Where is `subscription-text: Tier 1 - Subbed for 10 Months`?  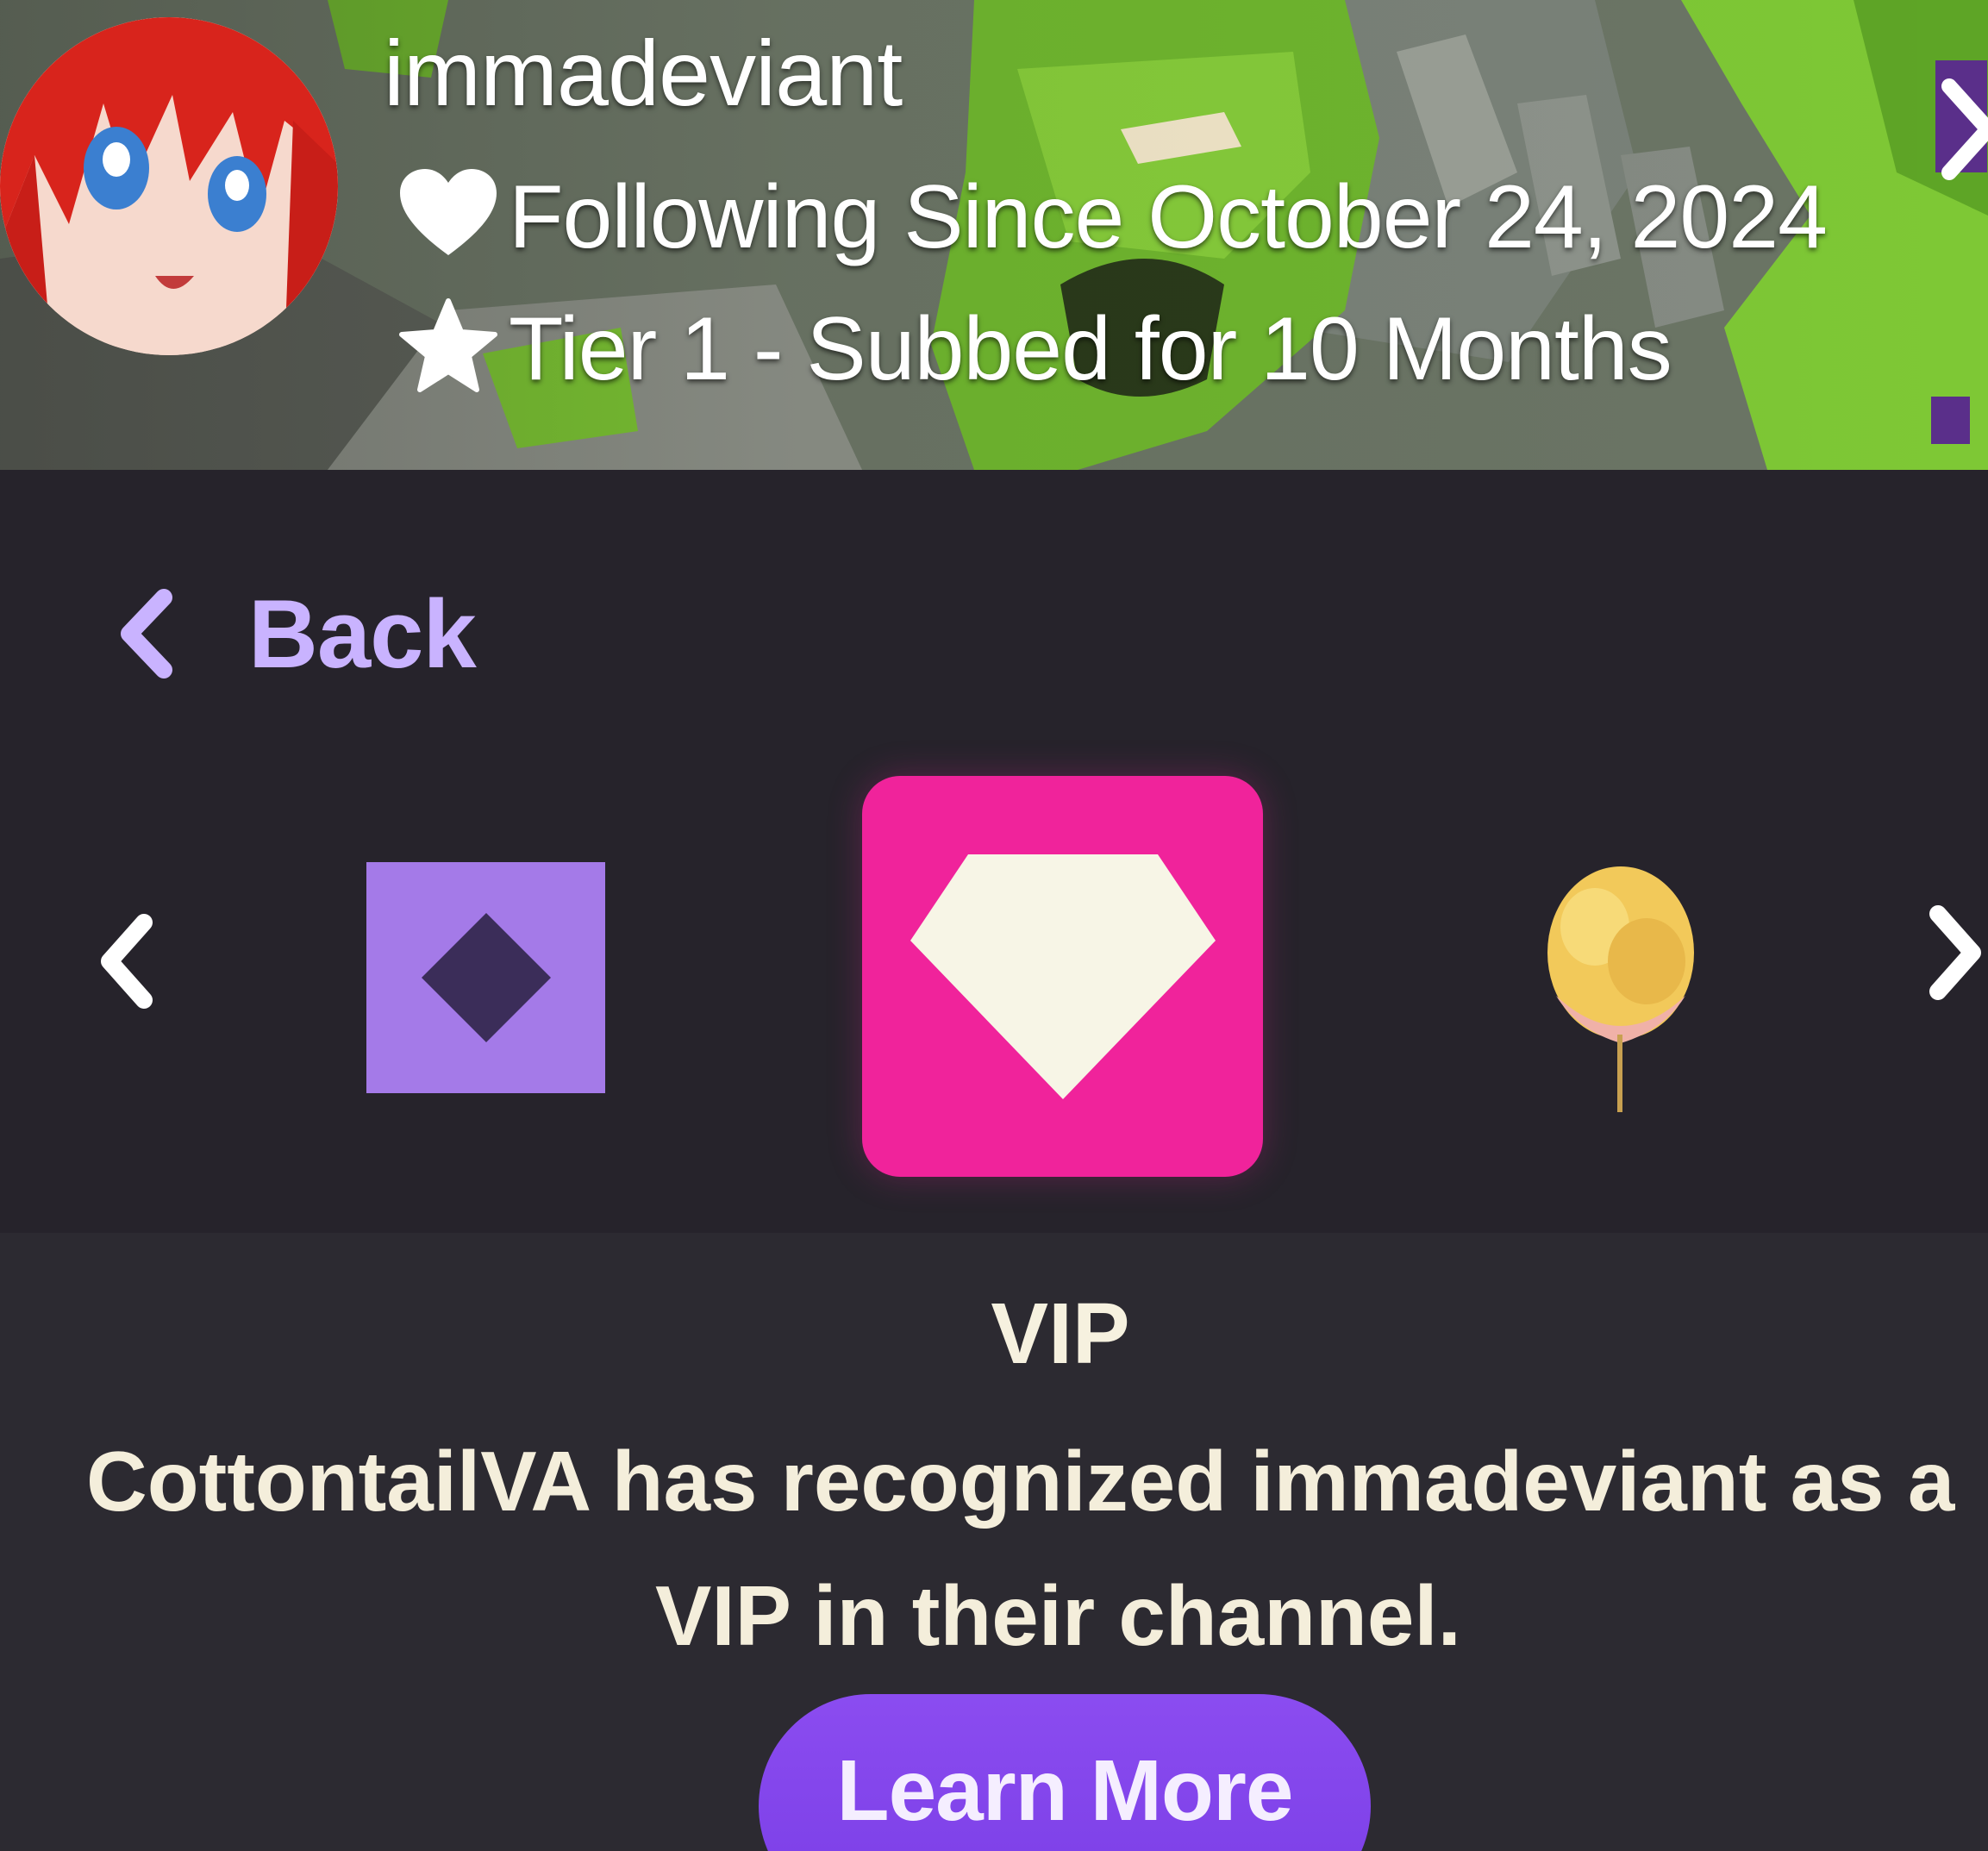
subscription-text: Tier 1 - Subbed for 10 Months is located at coordinates (1091, 348).